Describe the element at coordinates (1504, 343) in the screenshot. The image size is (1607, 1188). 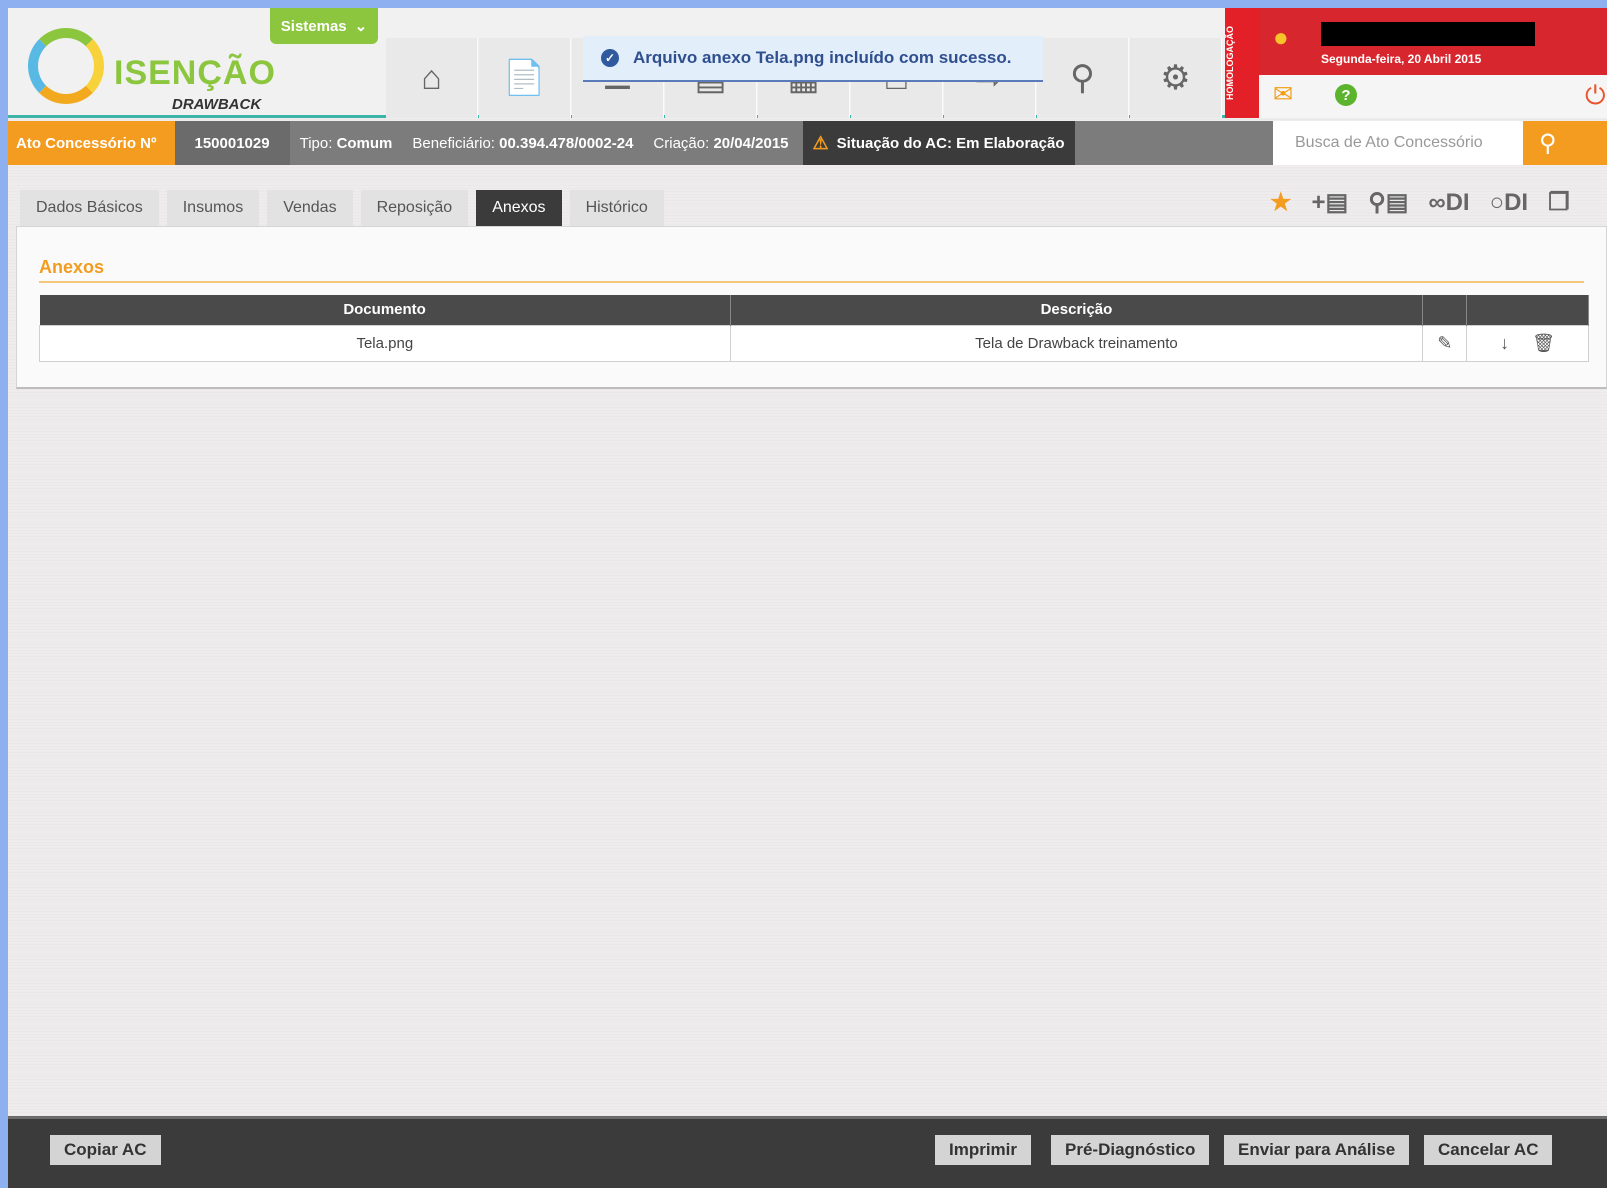
I see `download-icon: ↓` at that location.